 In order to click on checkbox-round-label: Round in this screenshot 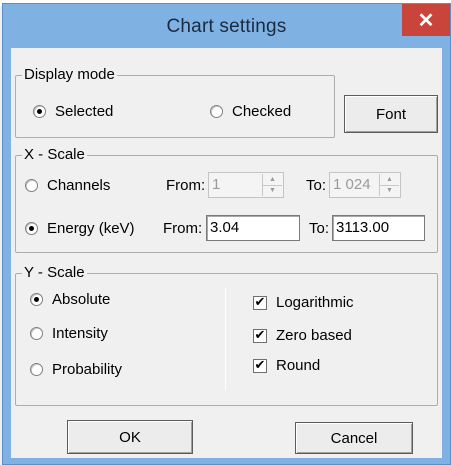, I will do `click(298, 365)`.